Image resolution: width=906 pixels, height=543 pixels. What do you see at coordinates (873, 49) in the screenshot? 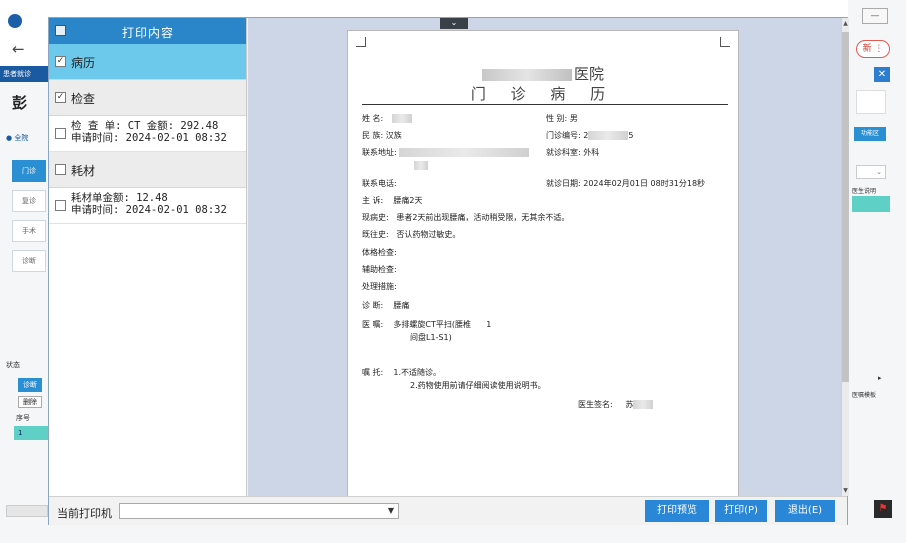
I see `new-button: 新 ⋮` at bounding box center [873, 49].